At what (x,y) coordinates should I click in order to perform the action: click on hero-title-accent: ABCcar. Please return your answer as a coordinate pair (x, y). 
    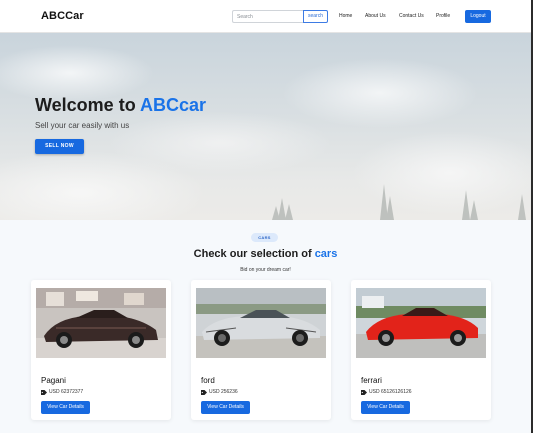
    Looking at the image, I should click on (173, 105).